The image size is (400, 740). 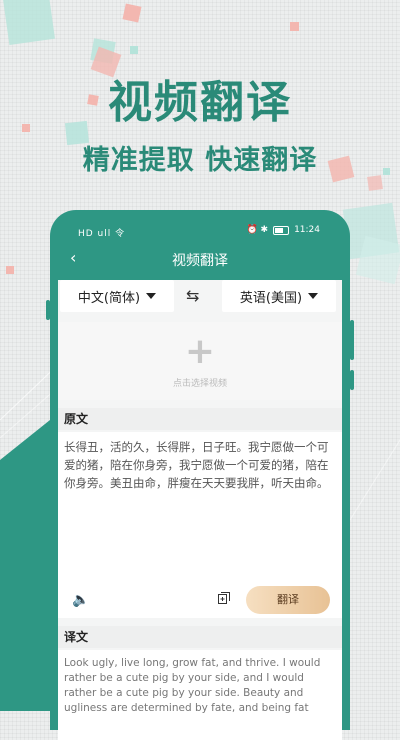 What do you see at coordinates (200, 102) in the screenshot?
I see `hero-title: 视频翻译` at bounding box center [200, 102].